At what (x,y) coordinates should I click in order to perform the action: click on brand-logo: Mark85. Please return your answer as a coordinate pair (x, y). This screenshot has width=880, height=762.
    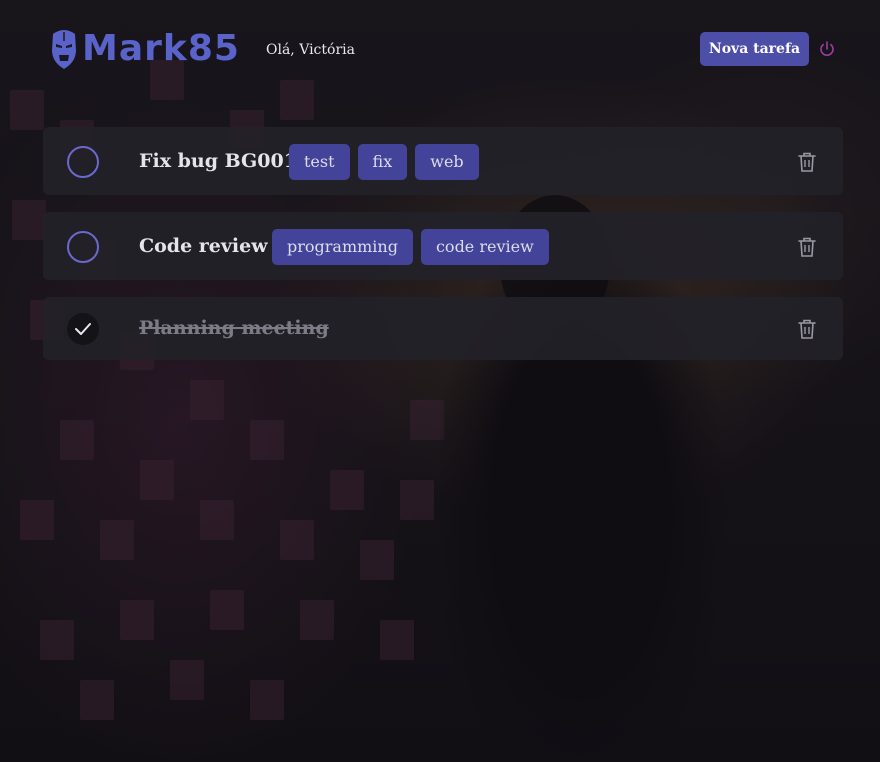
    Looking at the image, I should click on (145, 49).